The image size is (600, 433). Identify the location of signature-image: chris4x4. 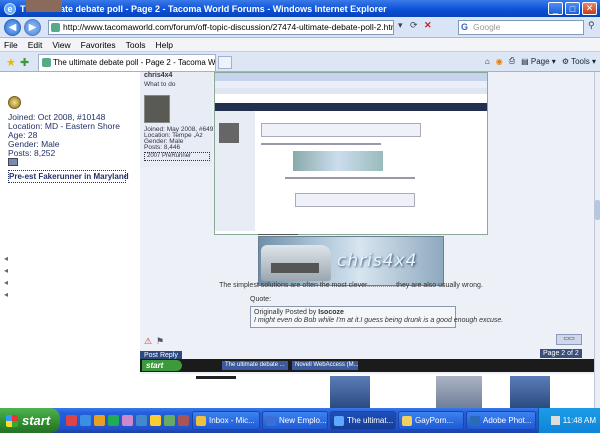
(351, 261).